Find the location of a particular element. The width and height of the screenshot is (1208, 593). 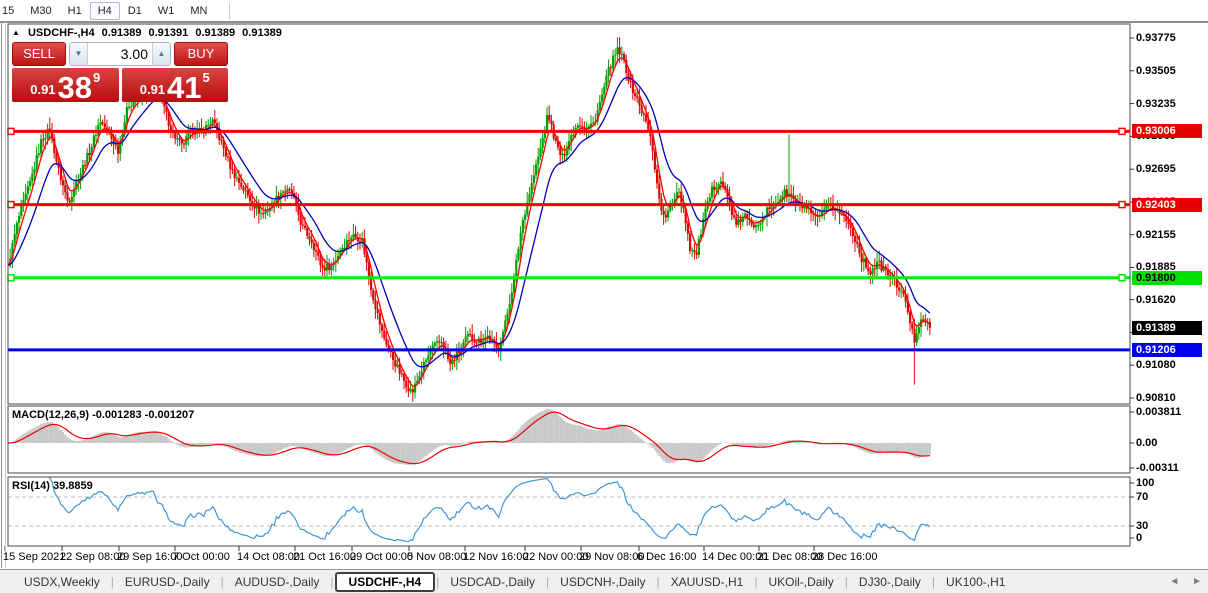

tab-usdx-weekly: USDX,Weekly is located at coordinates (62, 582).